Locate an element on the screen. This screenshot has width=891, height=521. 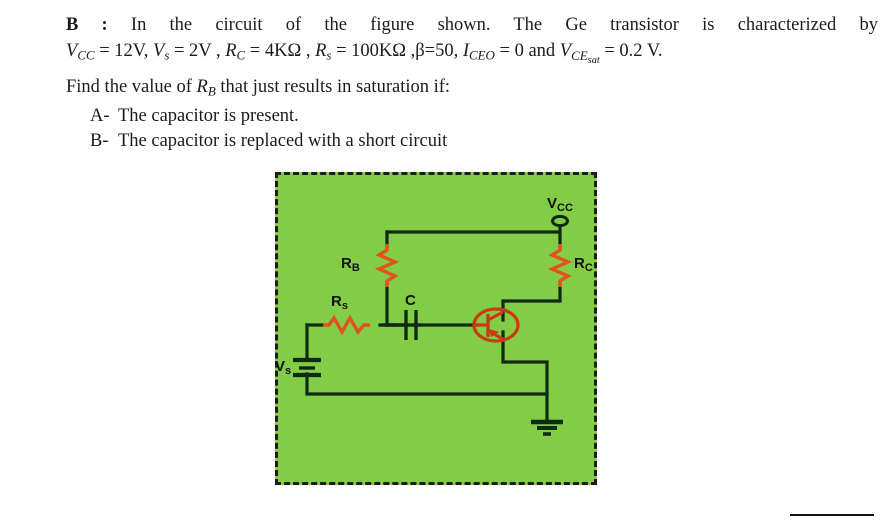
footer-divider is located at coordinates (832, 515).